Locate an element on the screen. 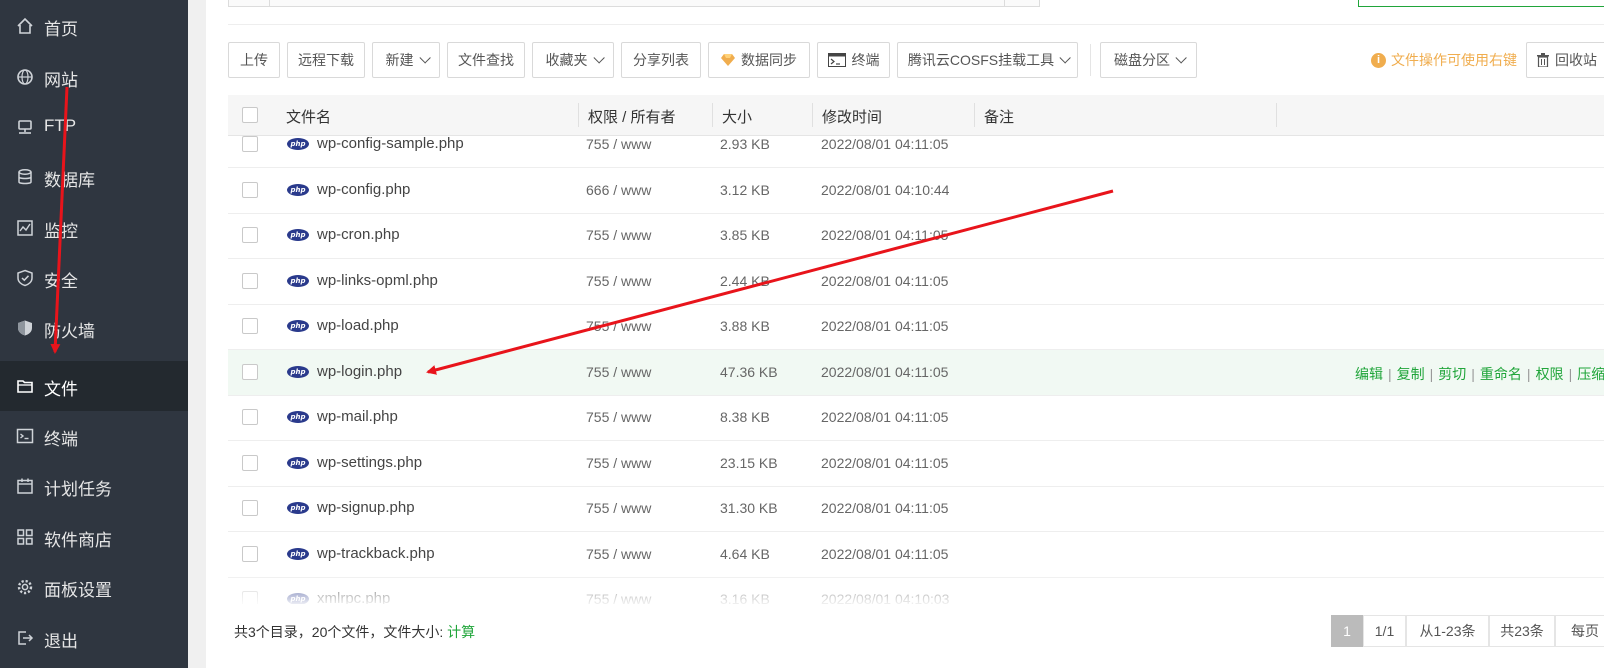  sidebar-item-9: 计划任务 is located at coordinates (94, 486).